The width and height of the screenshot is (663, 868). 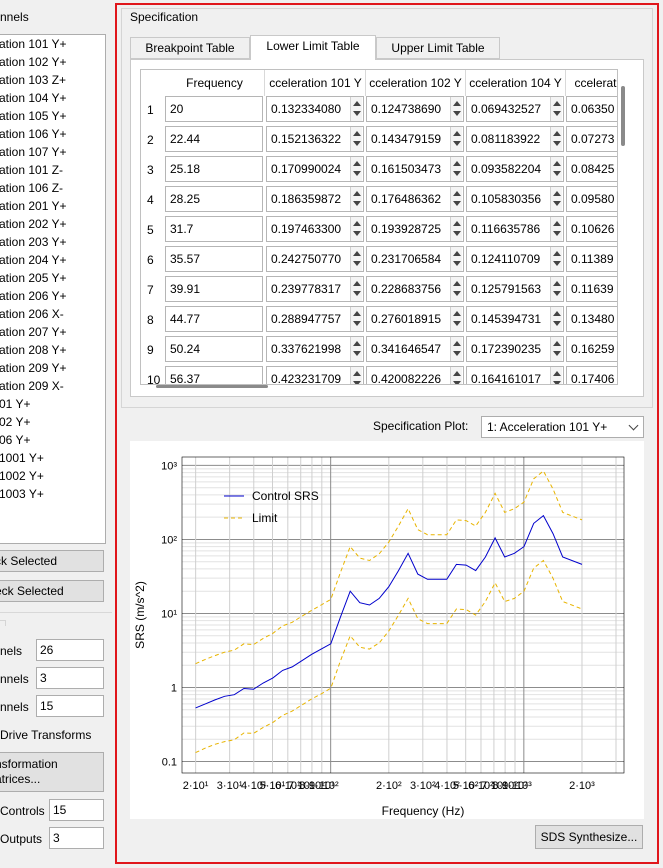 What do you see at coordinates (52, 62) in the screenshot?
I see `channel-list-item: ation 102 Y+` at bounding box center [52, 62].